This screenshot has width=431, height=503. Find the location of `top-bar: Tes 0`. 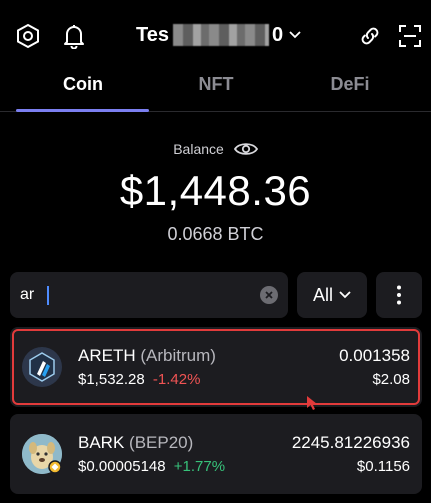

top-bar: Tes 0 is located at coordinates (215, 35).